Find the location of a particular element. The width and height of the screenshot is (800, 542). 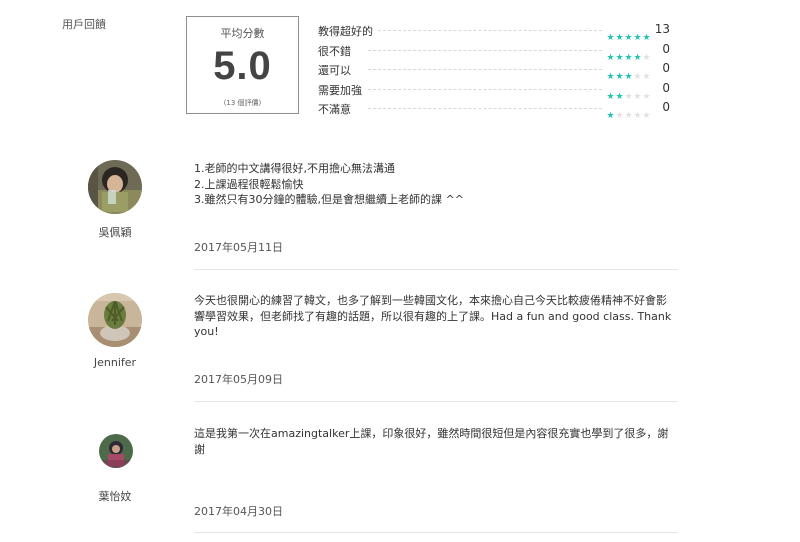

rating-row-label: 很不錯 is located at coordinates (336, 50).